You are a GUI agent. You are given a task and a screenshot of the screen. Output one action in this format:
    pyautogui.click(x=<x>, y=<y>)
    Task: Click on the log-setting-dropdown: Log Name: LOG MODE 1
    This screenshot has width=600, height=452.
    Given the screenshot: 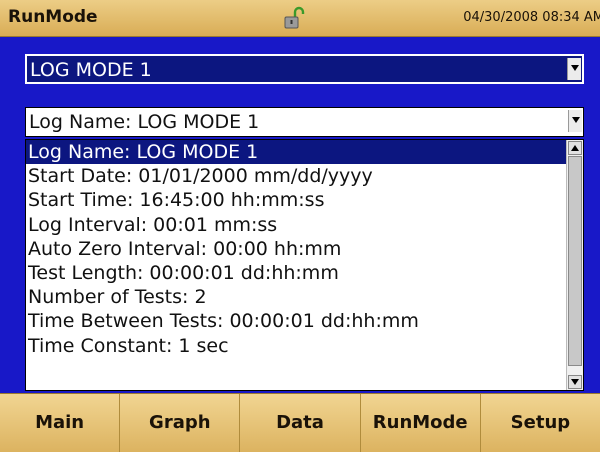 What is the action you would take?
    pyautogui.click(x=304, y=122)
    